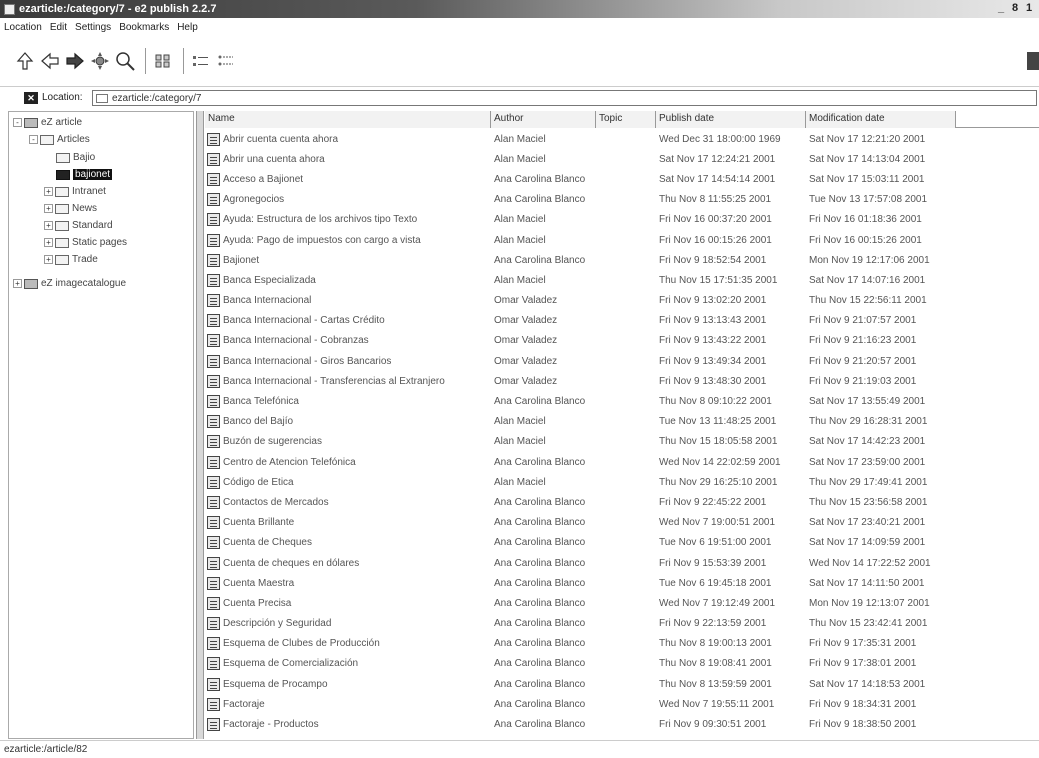 The width and height of the screenshot is (1039, 758). I want to click on menu-help: Help, so click(187, 27).